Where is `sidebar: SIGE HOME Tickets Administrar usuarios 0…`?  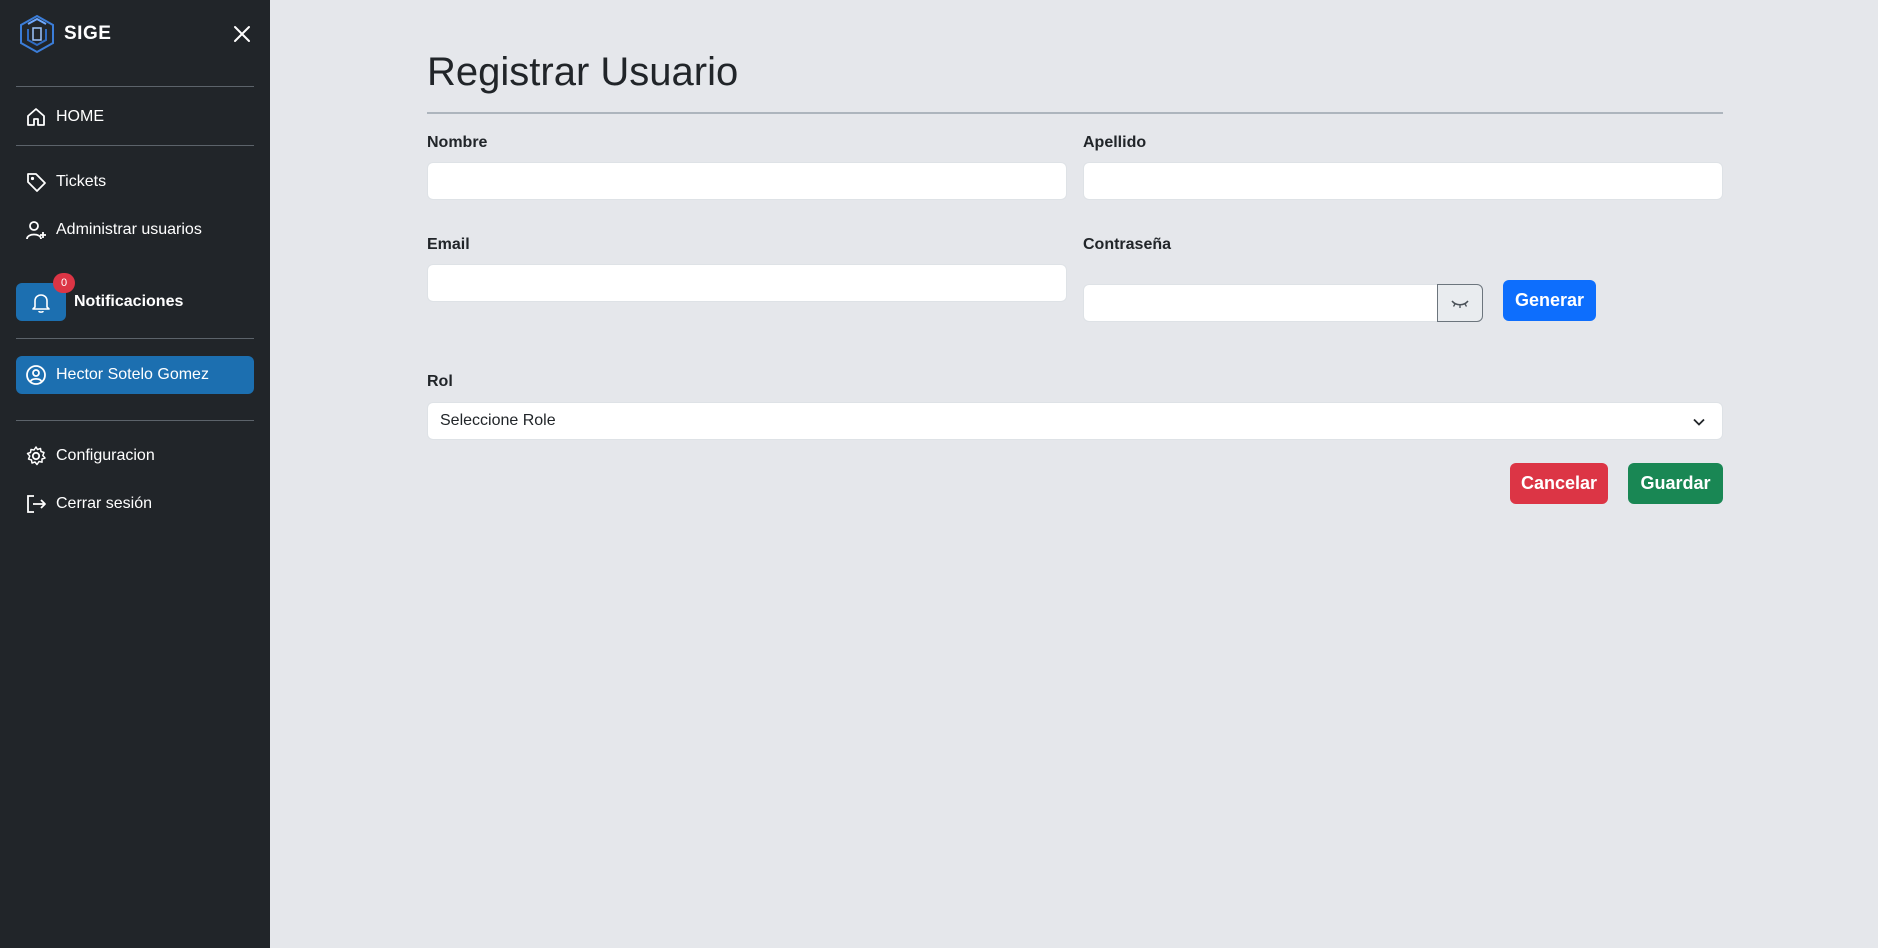 sidebar: SIGE HOME Tickets Administrar usuarios 0… is located at coordinates (135, 474).